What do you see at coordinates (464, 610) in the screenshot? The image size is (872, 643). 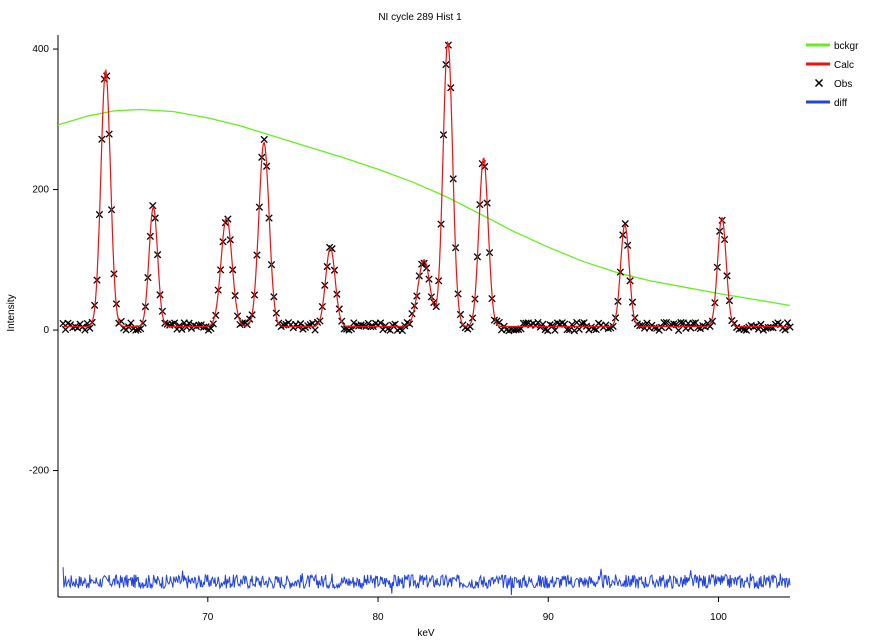 I see `x-axis-ticks: 70 80 90 100` at bounding box center [464, 610].